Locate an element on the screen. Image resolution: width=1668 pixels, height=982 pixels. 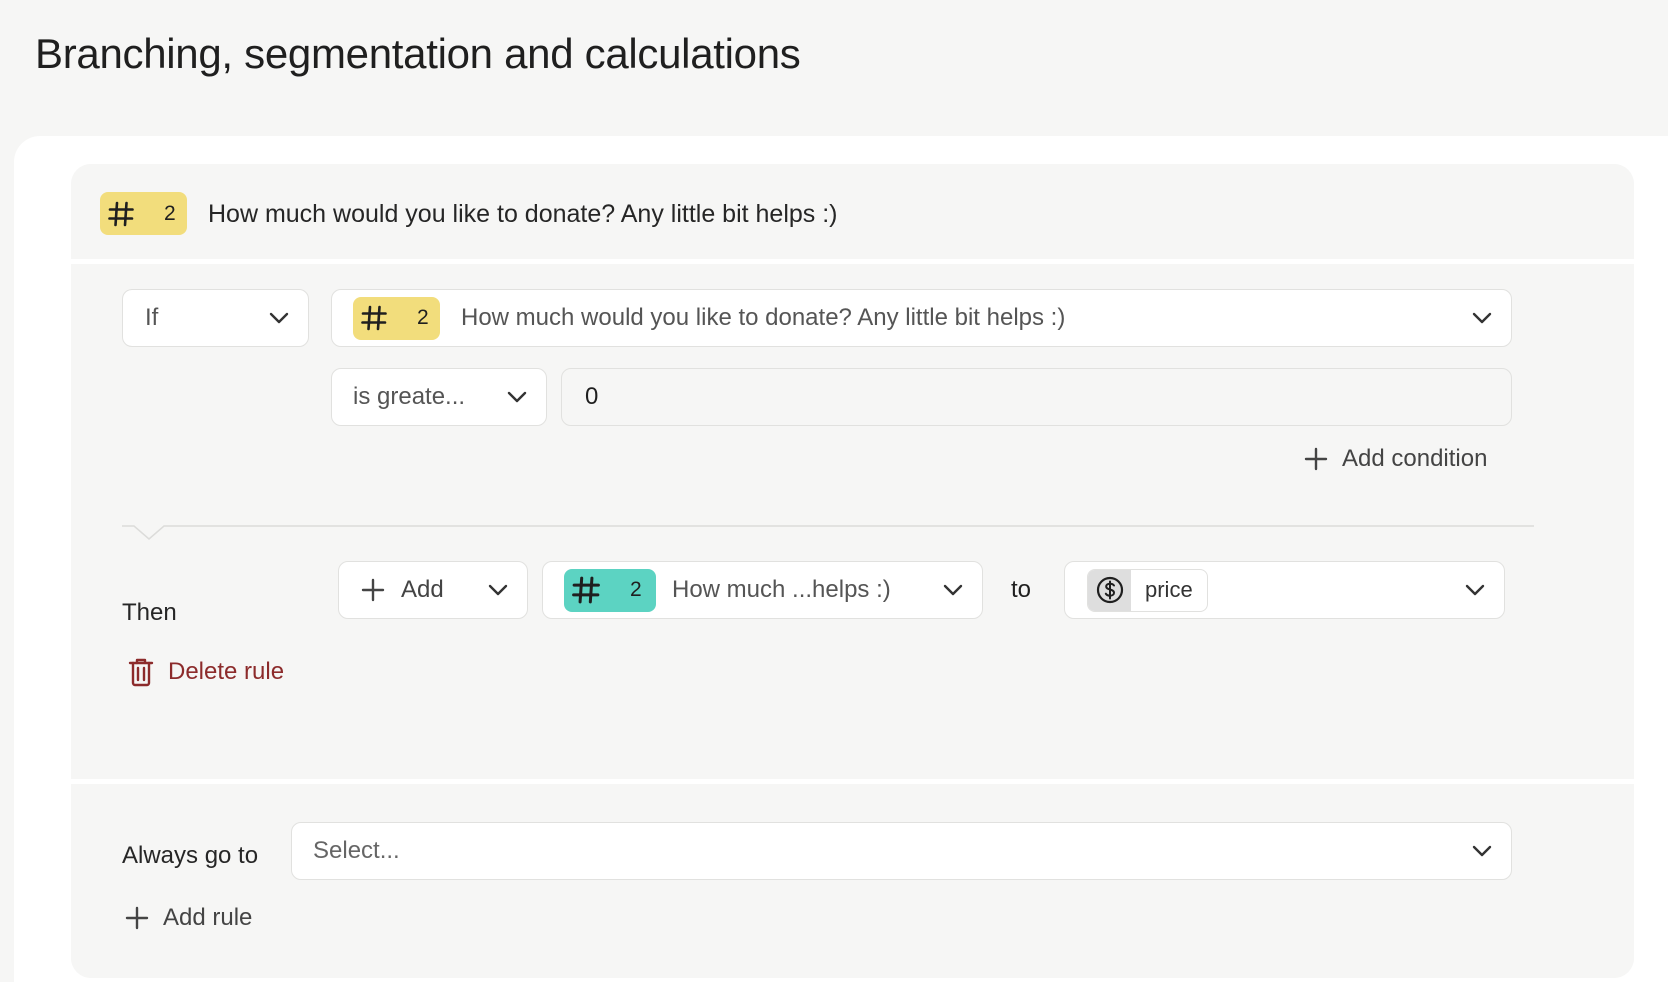
target-field-number: 2 is located at coordinates (636, 589).